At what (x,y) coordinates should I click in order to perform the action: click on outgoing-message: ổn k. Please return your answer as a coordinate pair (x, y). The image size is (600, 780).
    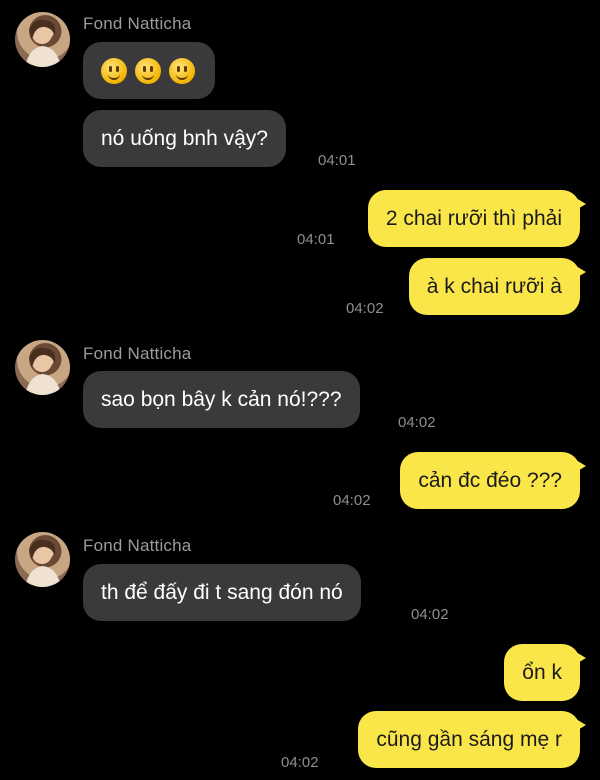
    Looking at the image, I should click on (545, 672).